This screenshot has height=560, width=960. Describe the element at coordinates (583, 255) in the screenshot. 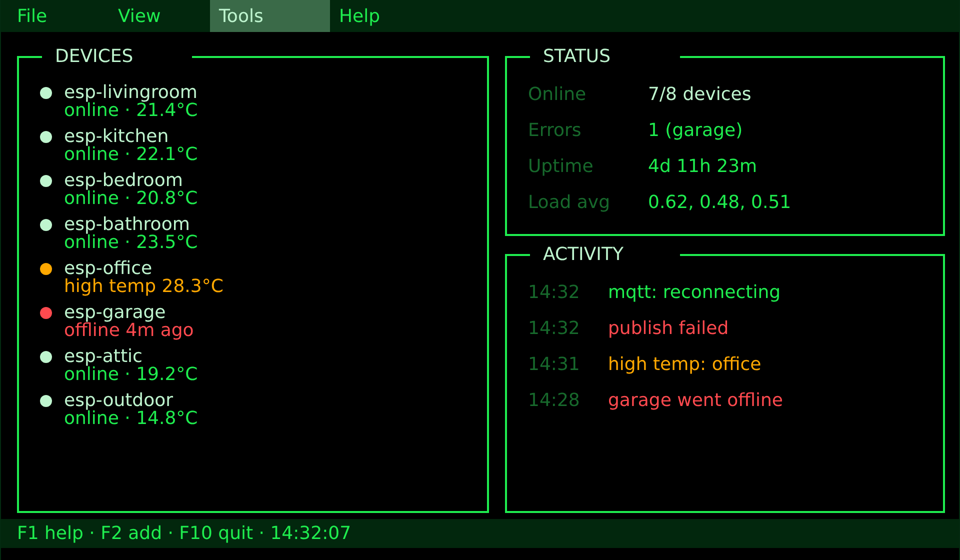

I see `panel-title: ACTIVITY` at that location.